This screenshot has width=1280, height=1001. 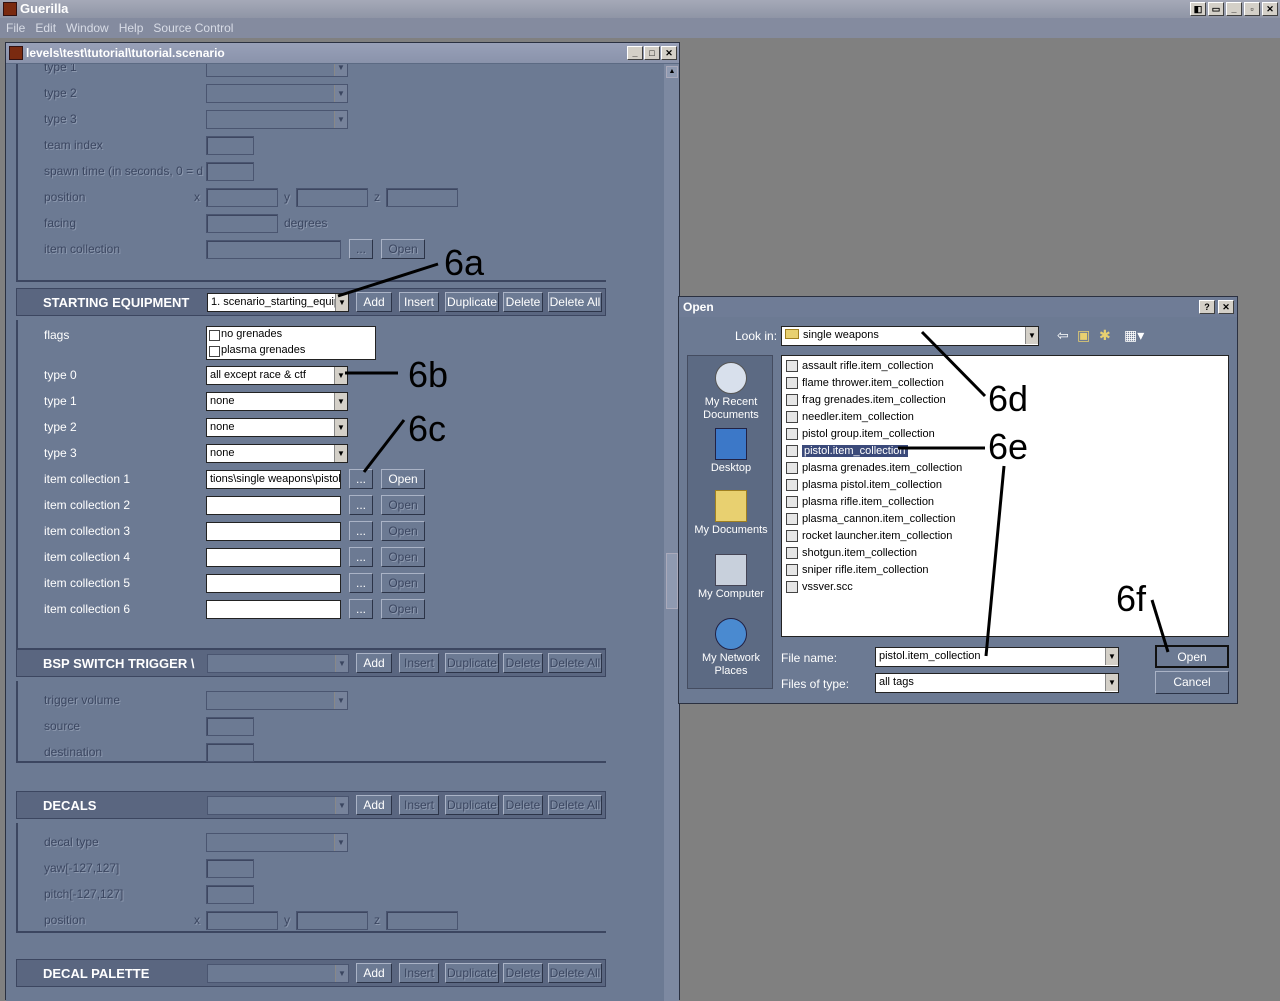 I want to click on callout-line-6c, so click(x=384, y=446).